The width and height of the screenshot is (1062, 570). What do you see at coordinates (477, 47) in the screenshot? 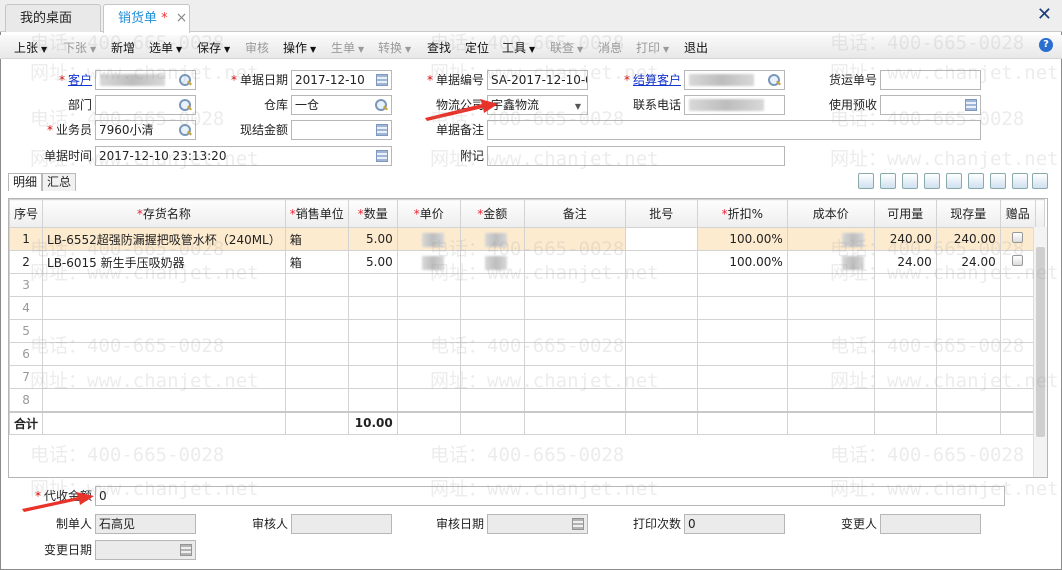
I see `toolbar-button-10: 定位` at bounding box center [477, 47].